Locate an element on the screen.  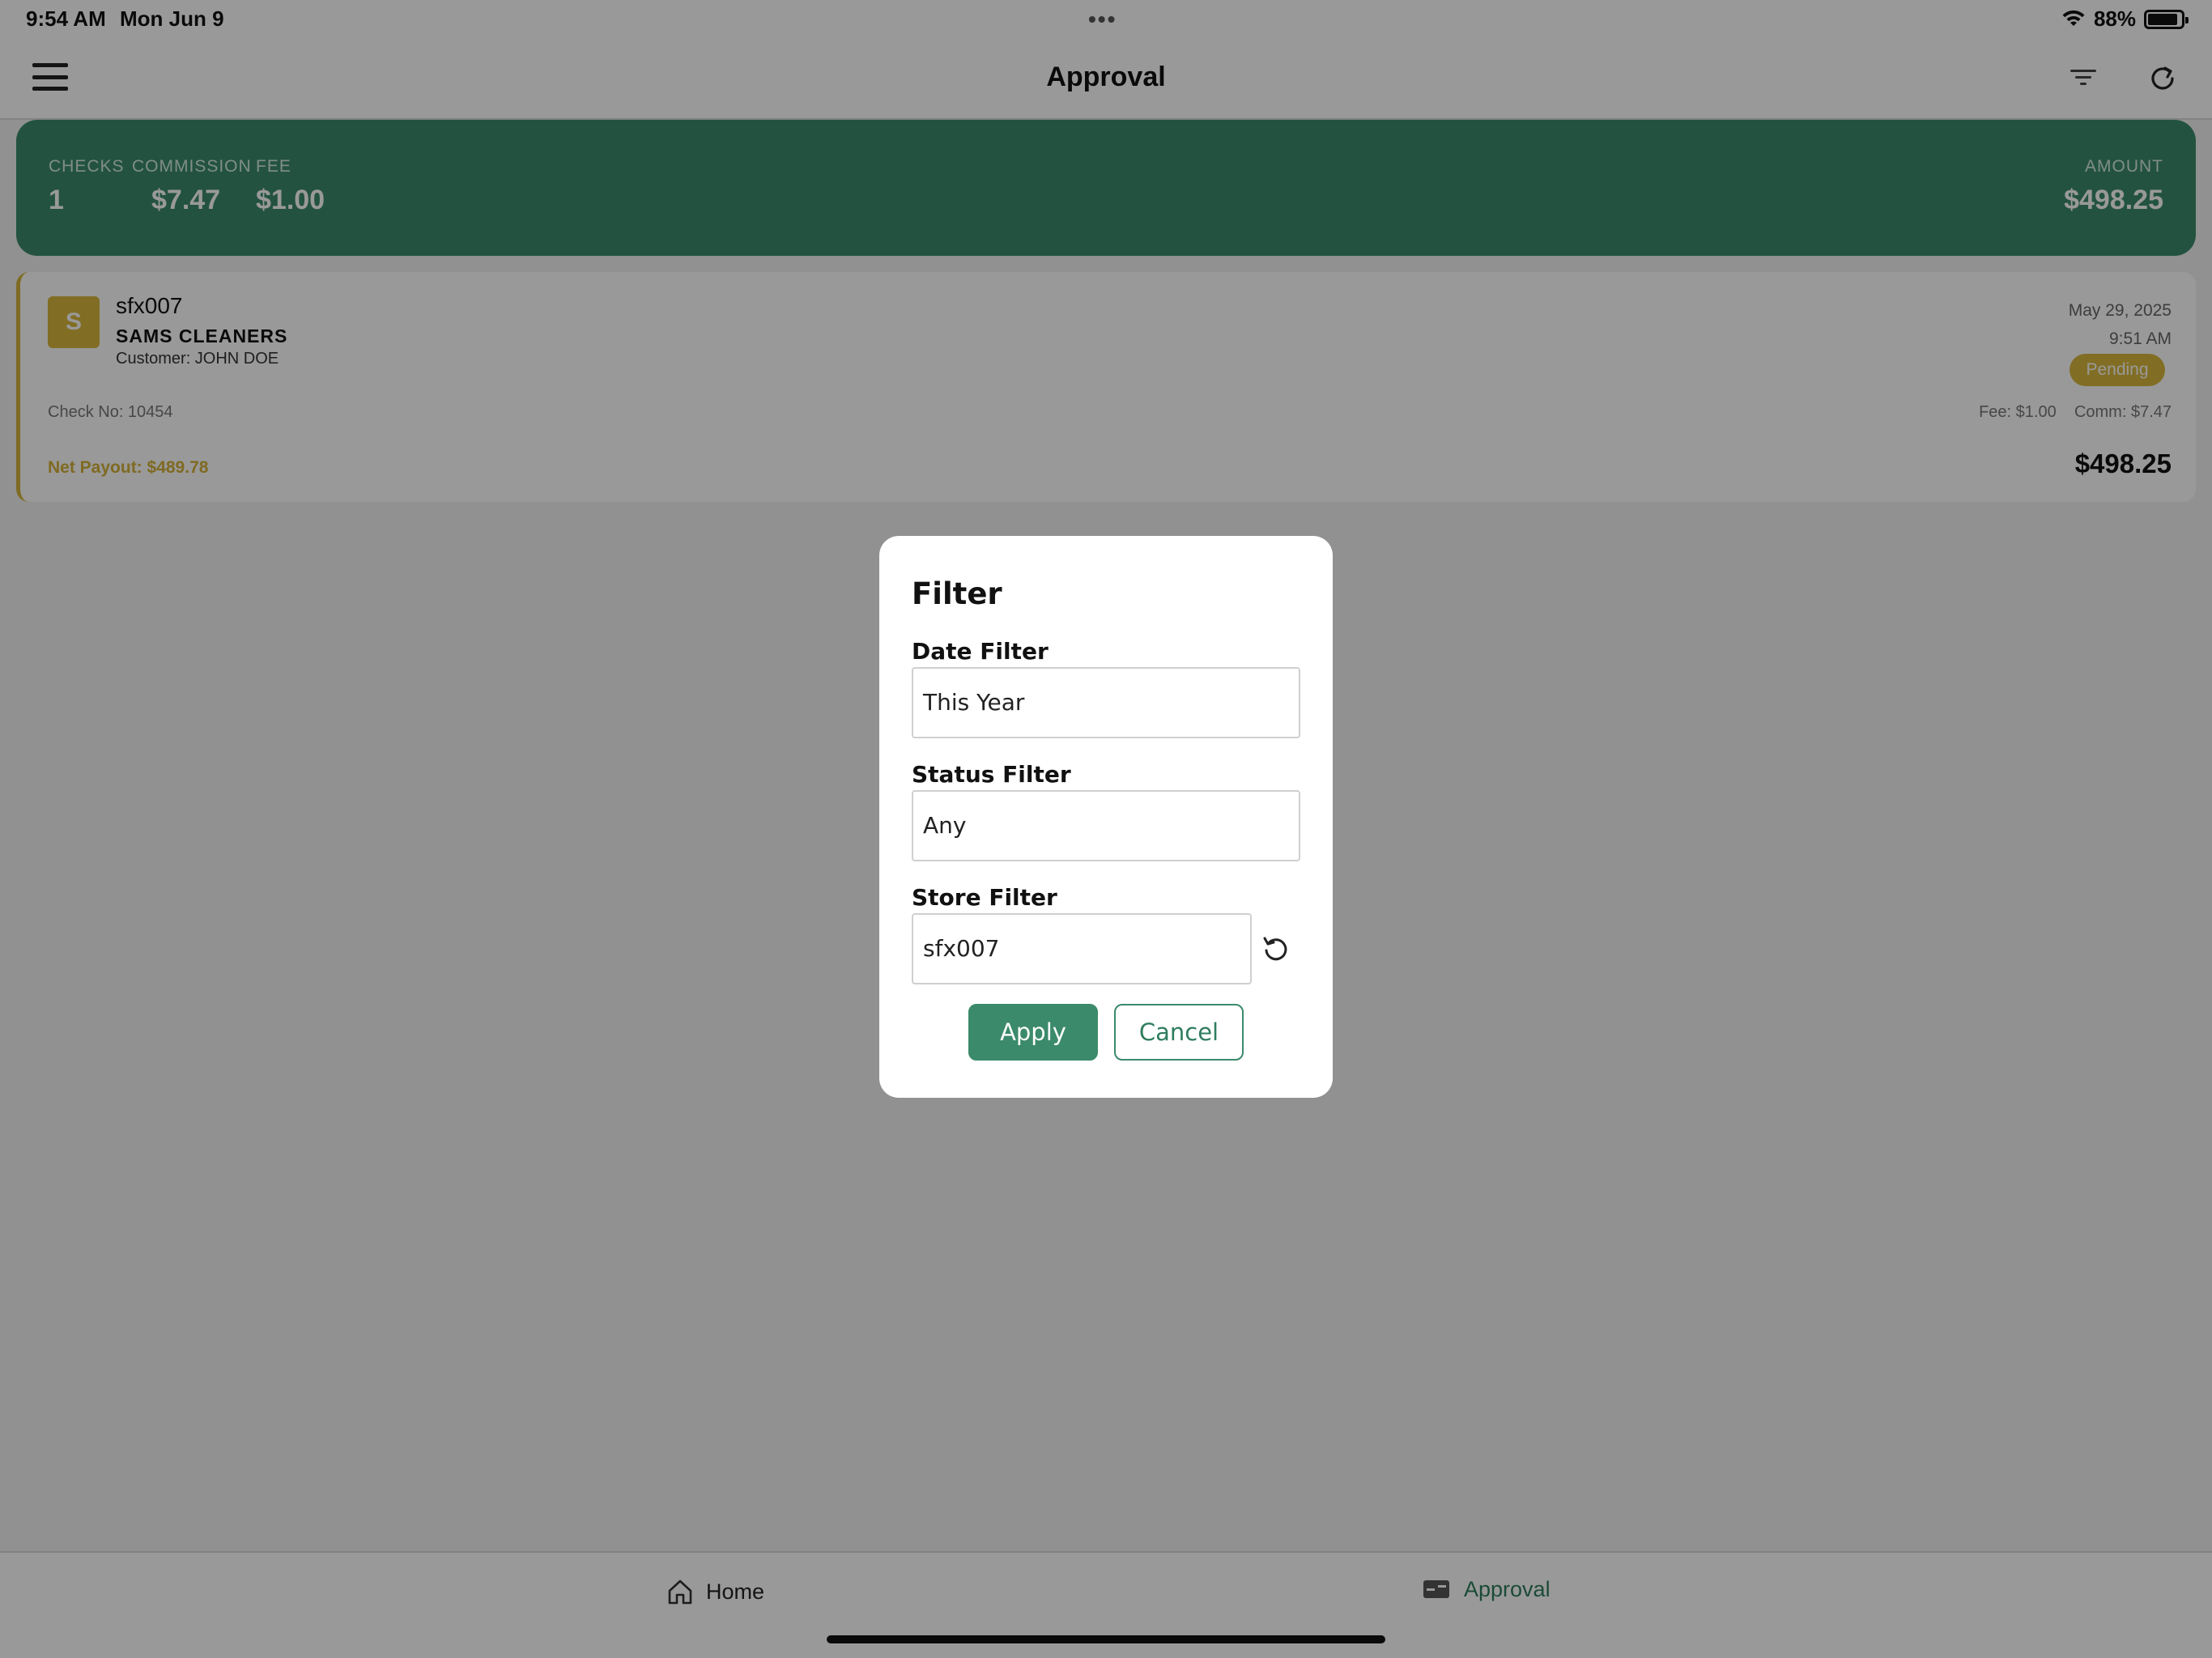
store-filter-input: sfx007 is located at coordinates (1082, 948).